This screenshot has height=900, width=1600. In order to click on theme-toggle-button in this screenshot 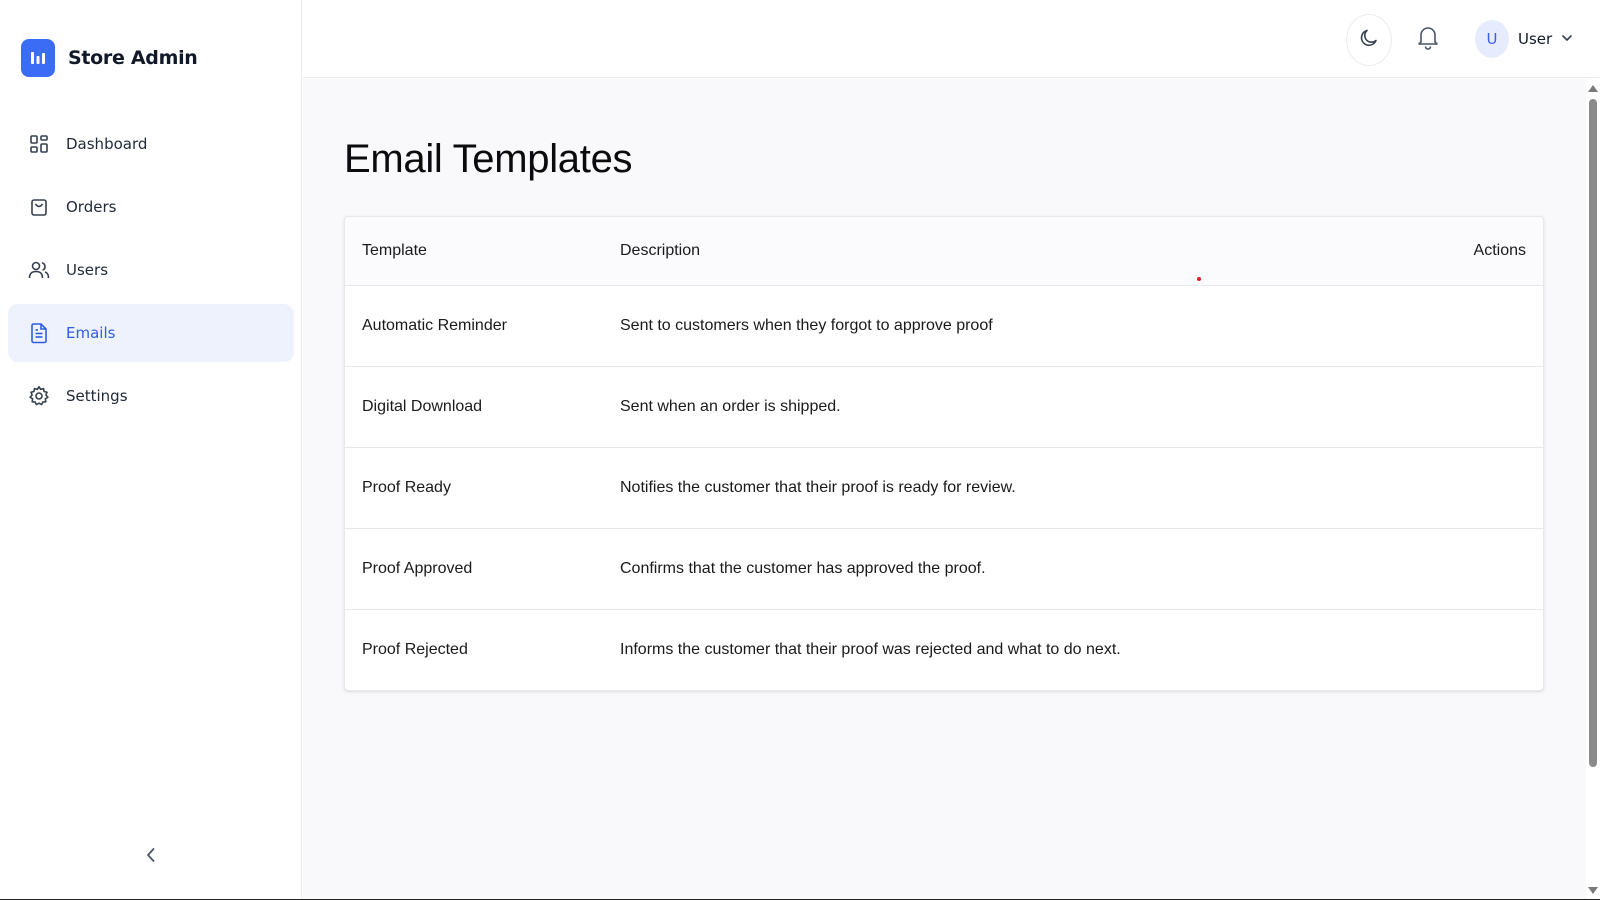, I will do `click(1369, 40)`.